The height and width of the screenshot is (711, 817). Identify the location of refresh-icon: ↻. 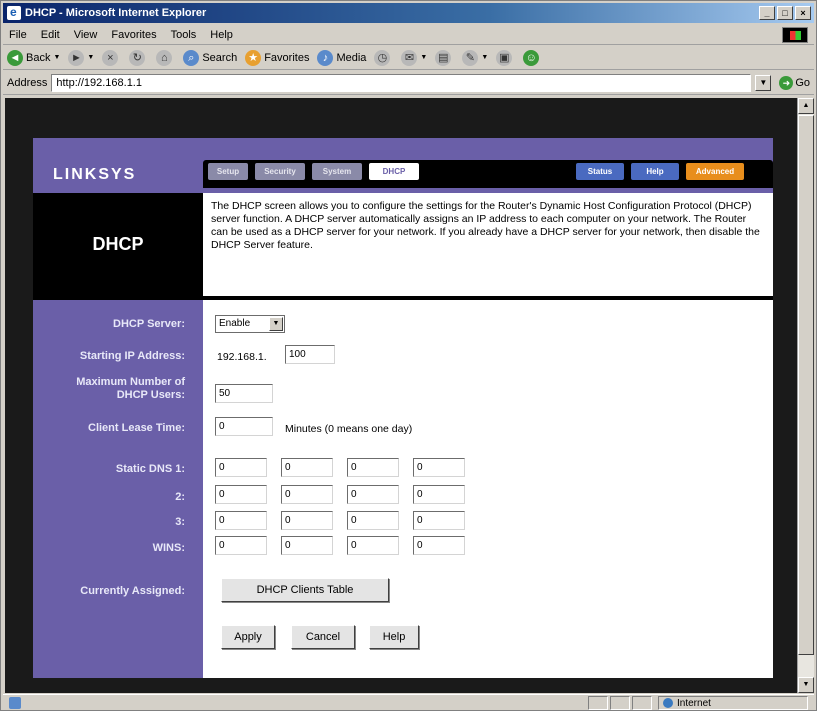
(137, 57).